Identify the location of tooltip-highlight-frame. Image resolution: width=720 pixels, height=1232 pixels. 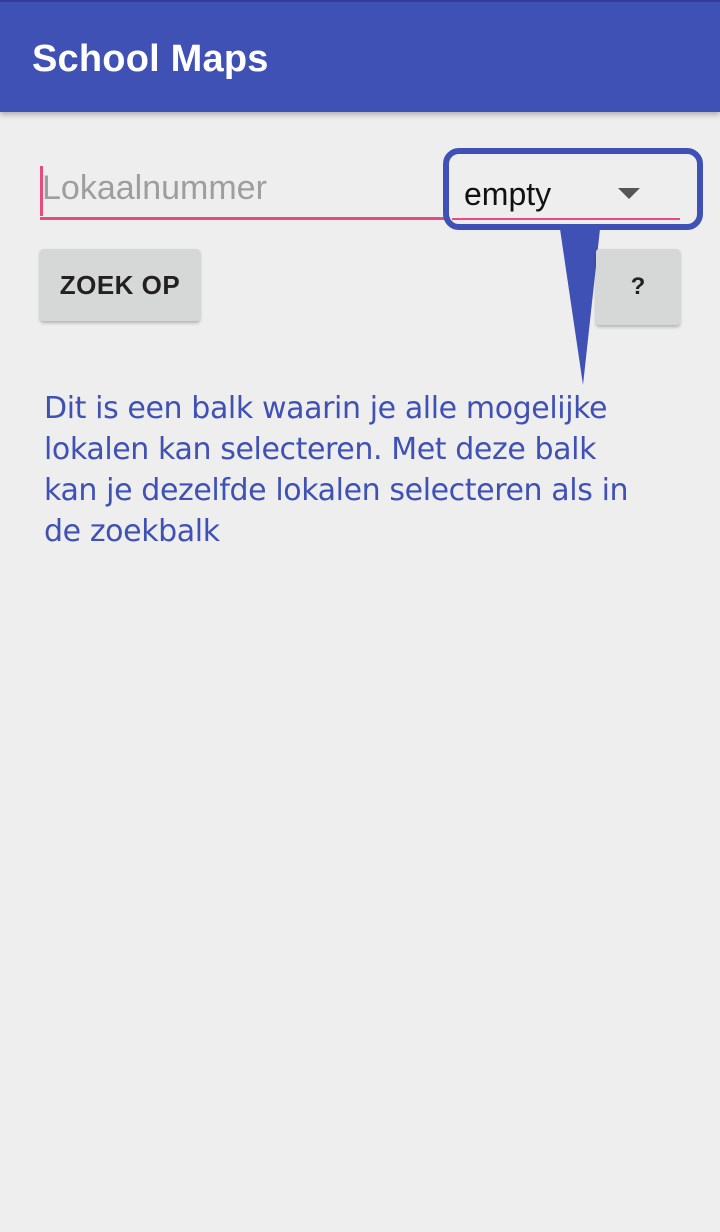
(573, 189).